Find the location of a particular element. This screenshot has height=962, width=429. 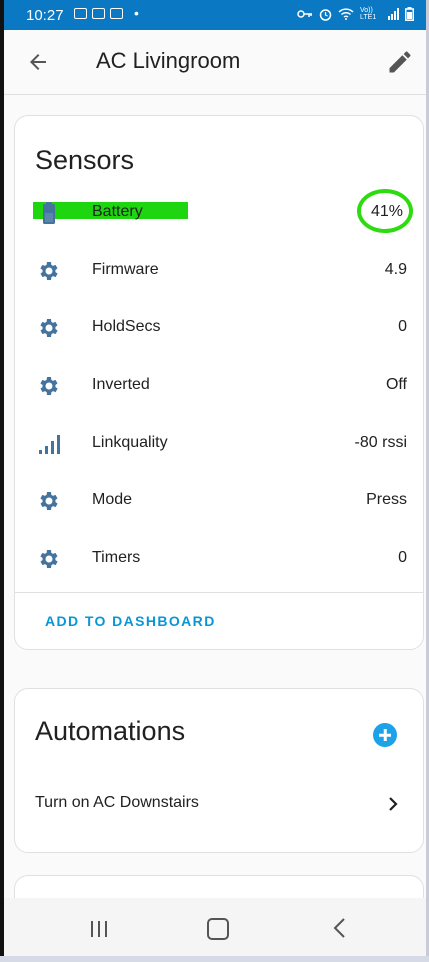

sensor-value-inverted: Off is located at coordinates (396, 384).